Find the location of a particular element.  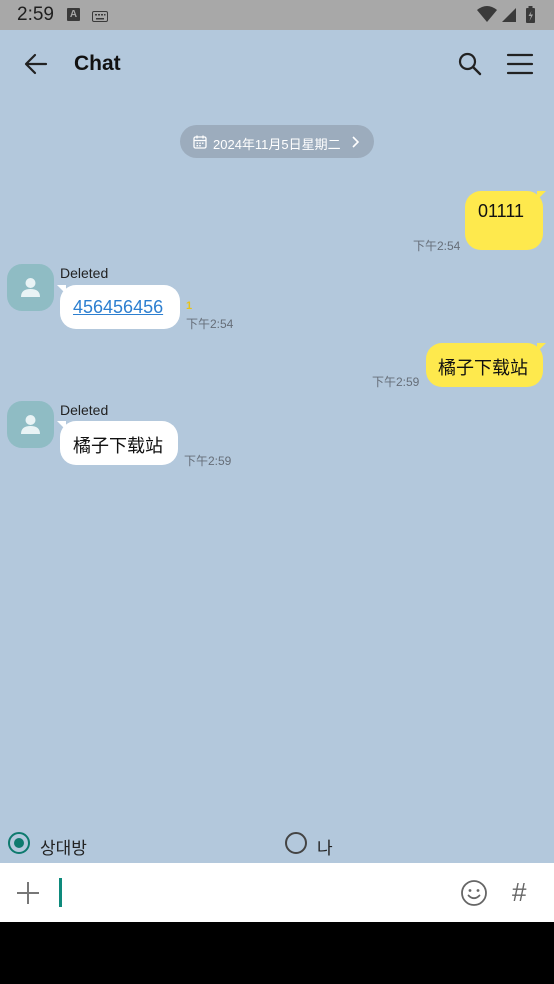

input-bar: # is located at coordinates (277, 892).